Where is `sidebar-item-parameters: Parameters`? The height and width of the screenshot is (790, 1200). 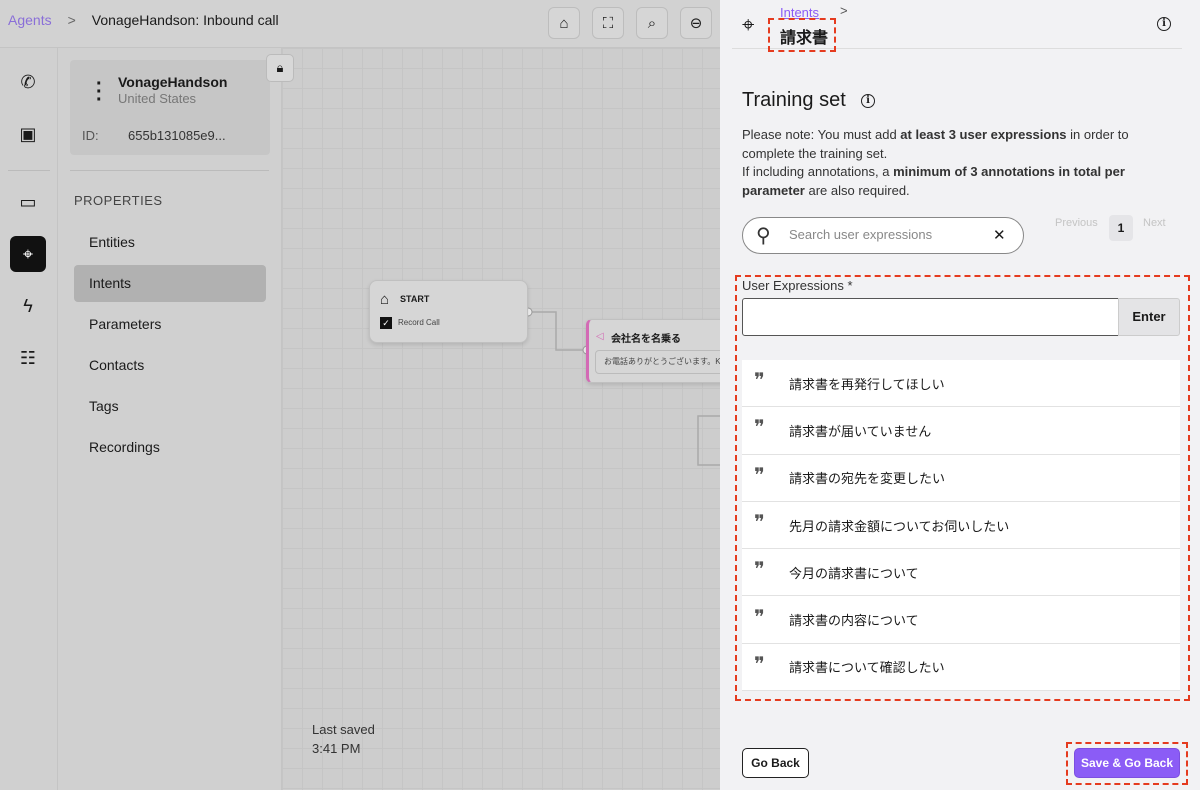
sidebar-item-parameters: Parameters is located at coordinates (170, 324).